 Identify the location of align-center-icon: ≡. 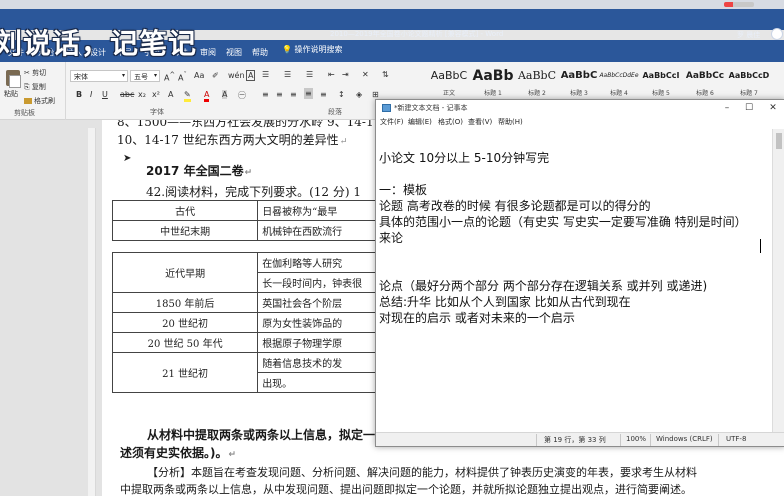
(279, 94).